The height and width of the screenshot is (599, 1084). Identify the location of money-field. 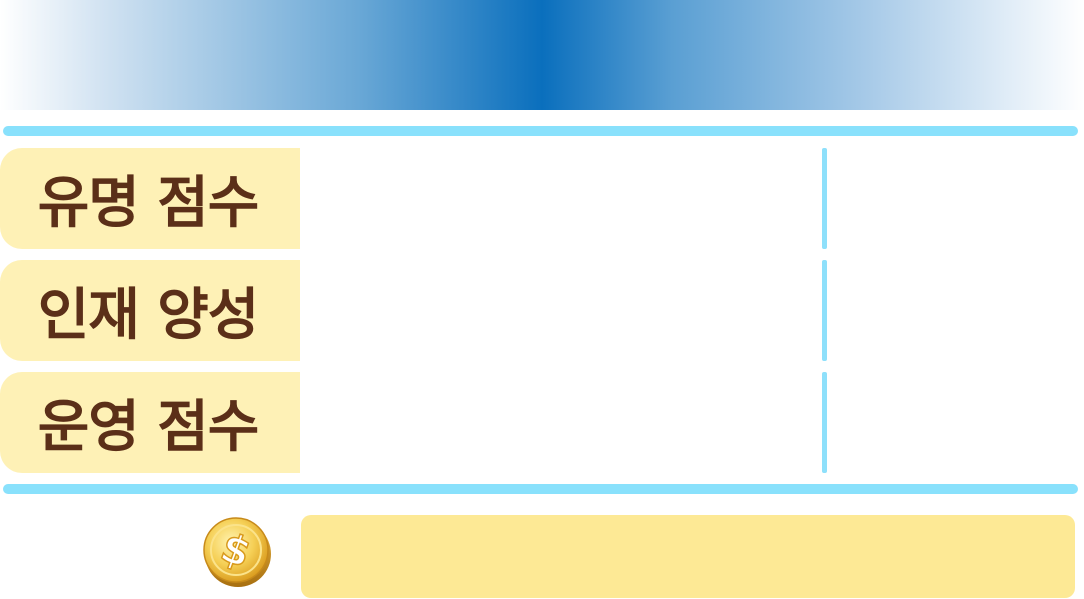
(688, 556).